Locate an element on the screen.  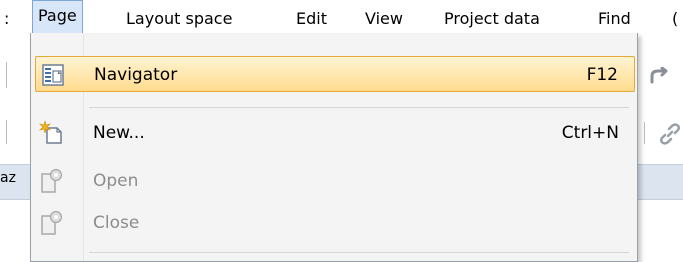
menubar-item-project-data: Project data is located at coordinates (492, 19).